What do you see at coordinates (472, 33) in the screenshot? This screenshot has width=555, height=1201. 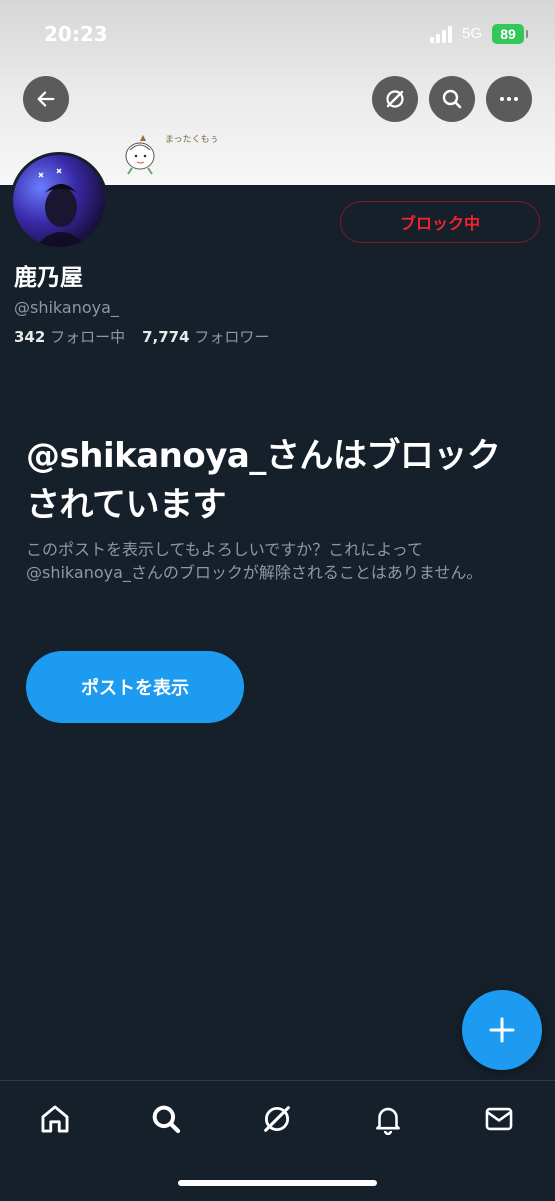 I see `network-type: 5G` at bounding box center [472, 33].